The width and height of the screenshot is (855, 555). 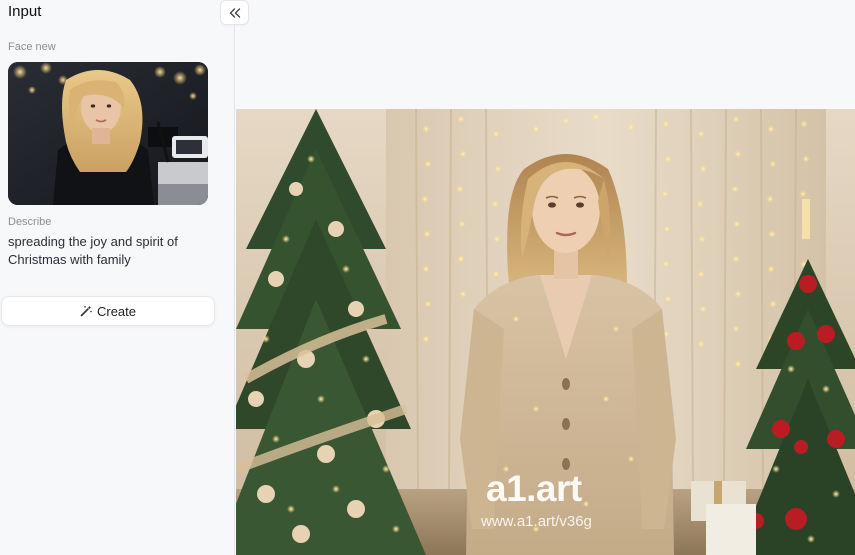 What do you see at coordinates (25, 11) in the screenshot?
I see `panel-title: Input` at bounding box center [25, 11].